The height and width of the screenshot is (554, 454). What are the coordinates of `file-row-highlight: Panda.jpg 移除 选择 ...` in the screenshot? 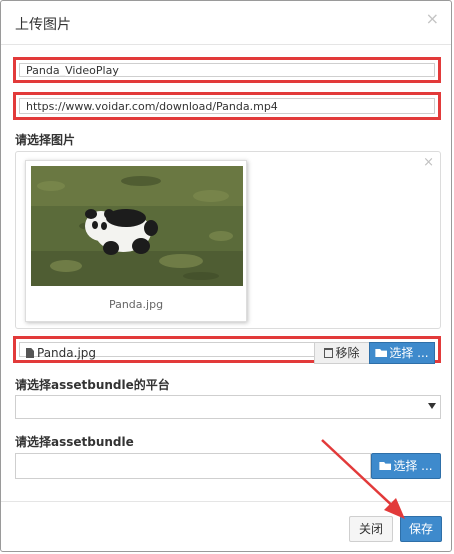 It's located at (227, 350).